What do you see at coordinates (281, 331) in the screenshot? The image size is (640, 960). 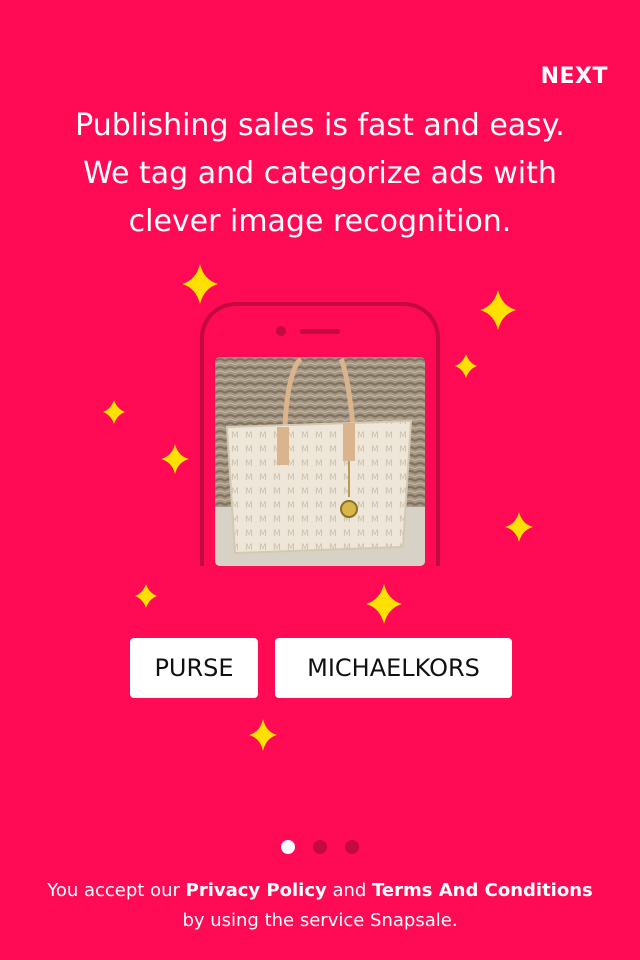 I see `phone-camera` at bounding box center [281, 331].